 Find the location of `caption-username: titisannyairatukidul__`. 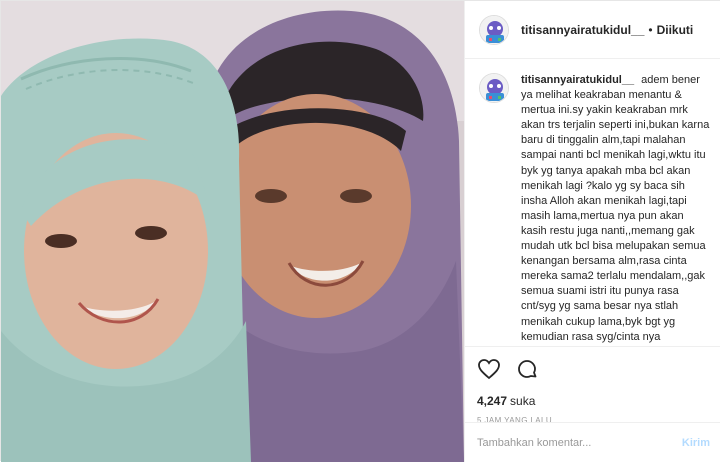

caption-username: titisannyairatukidul__ is located at coordinates (577, 80).